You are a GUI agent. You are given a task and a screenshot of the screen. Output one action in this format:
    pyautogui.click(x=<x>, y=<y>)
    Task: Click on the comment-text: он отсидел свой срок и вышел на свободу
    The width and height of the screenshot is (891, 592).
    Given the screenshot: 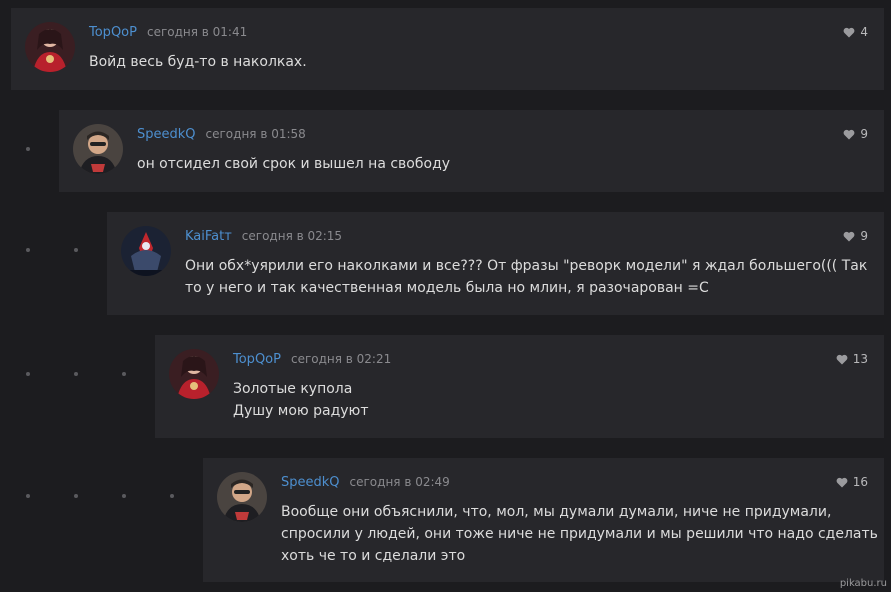 What is the action you would take?
    pyautogui.click(x=500, y=164)
    